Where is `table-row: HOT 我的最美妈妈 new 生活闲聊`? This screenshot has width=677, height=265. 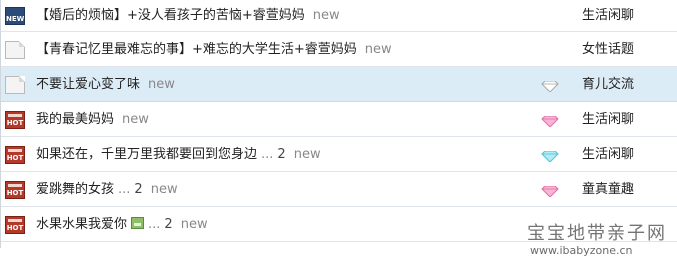 table-row: HOT 我的最美妈妈 new 生活闲聊 is located at coordinates (339, 119).